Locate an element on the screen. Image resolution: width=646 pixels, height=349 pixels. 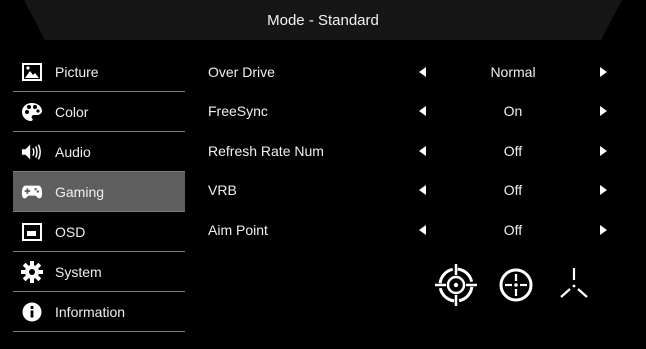
speaker-icon is located at coordinates (32, 152).